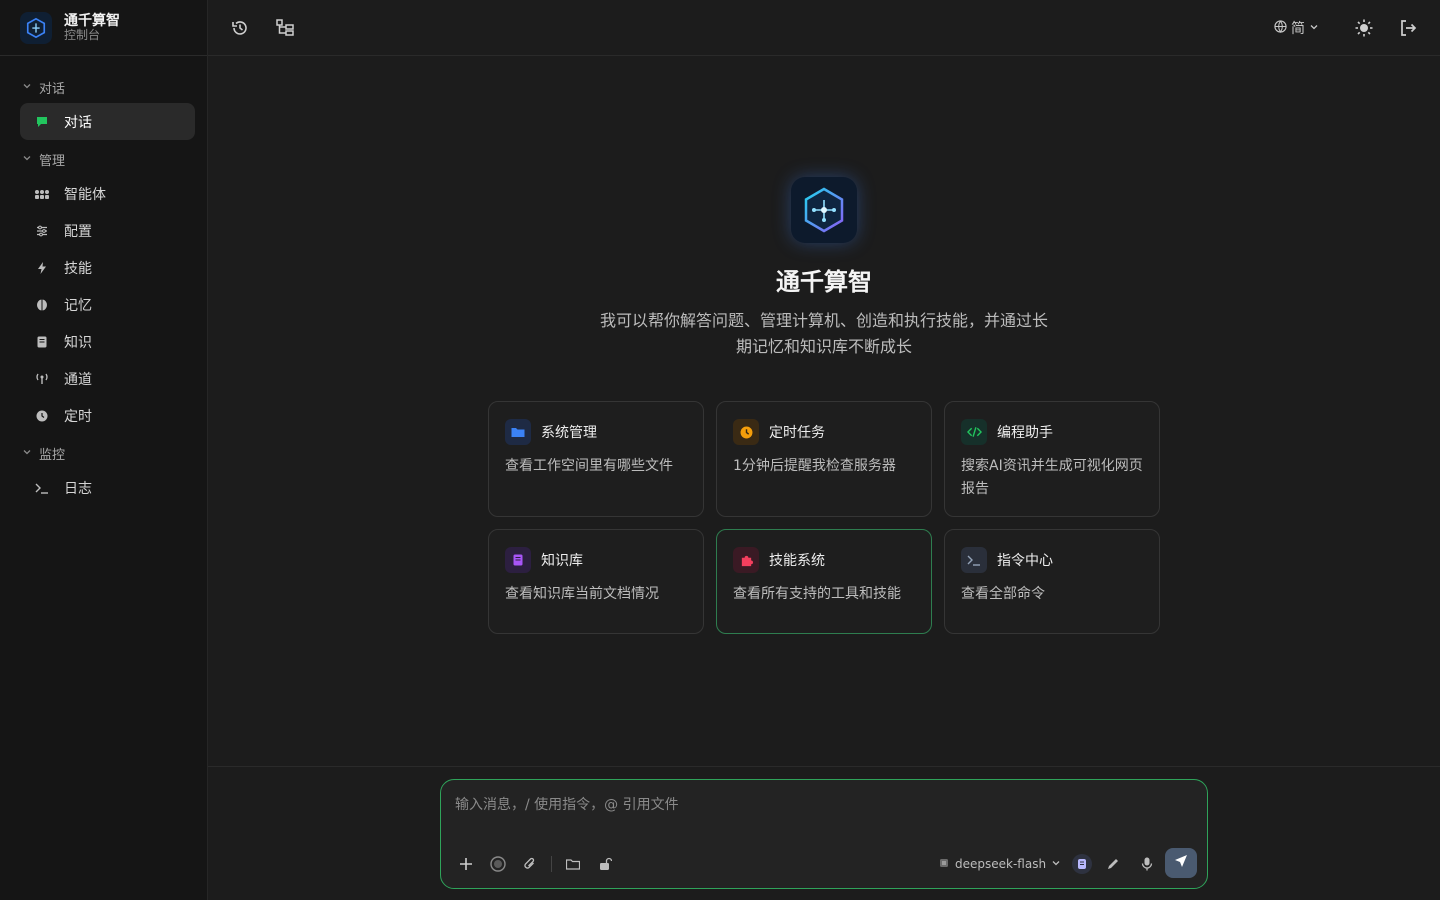 The width and height of the screenshot is (1440, 900). I want to click on hero-title: 通千算智, so click(824, 282).